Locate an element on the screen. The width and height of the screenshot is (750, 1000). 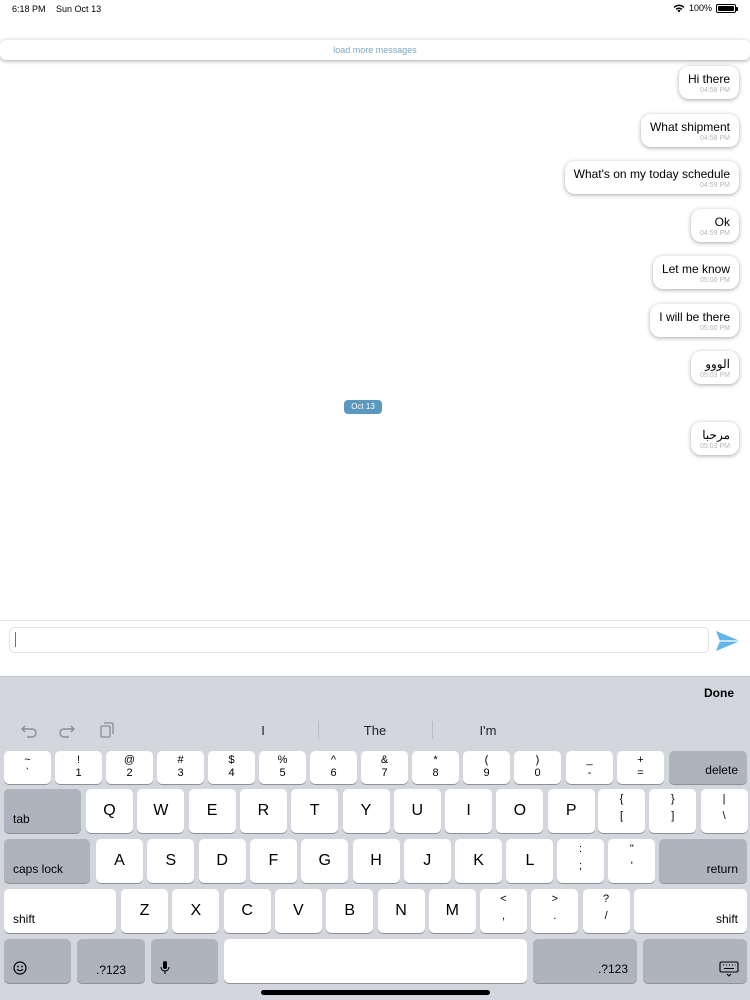
shift-left-key: shift is located at coordinates (60, 911).